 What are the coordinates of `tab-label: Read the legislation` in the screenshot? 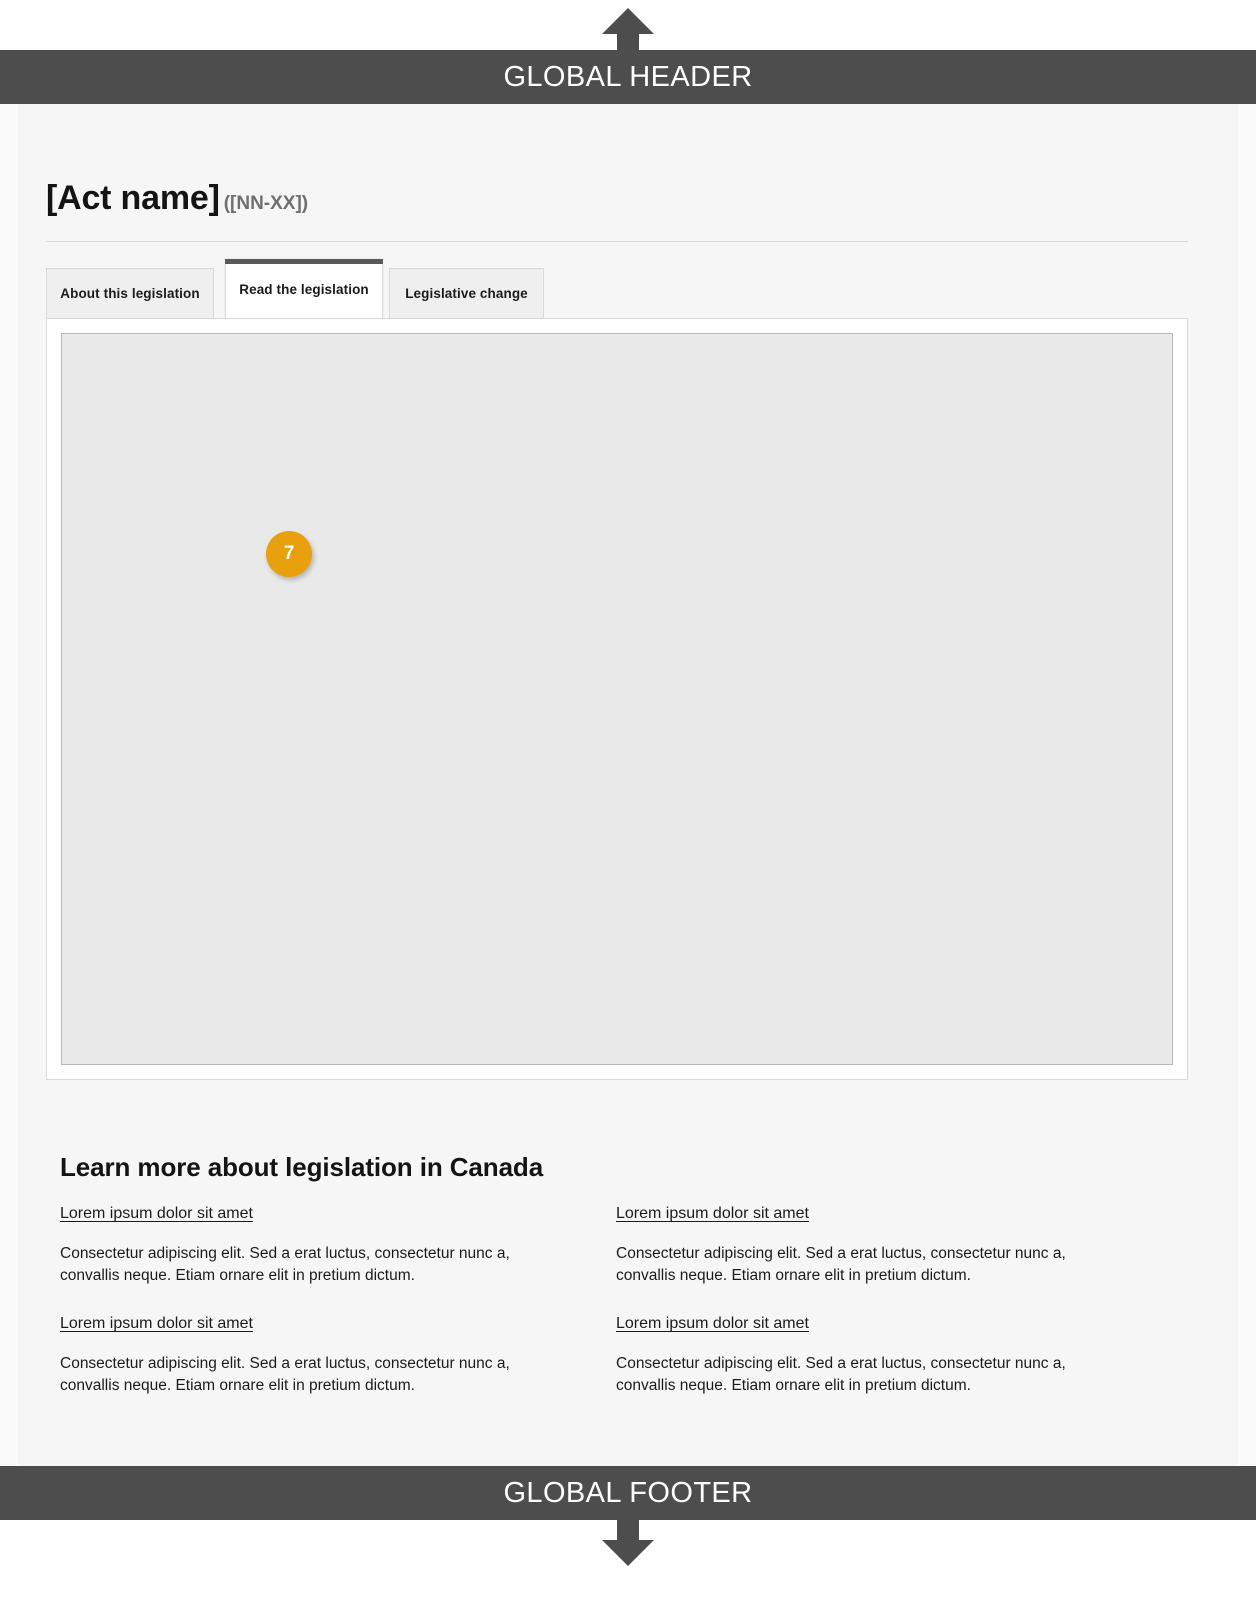 It's located at (304, 289).